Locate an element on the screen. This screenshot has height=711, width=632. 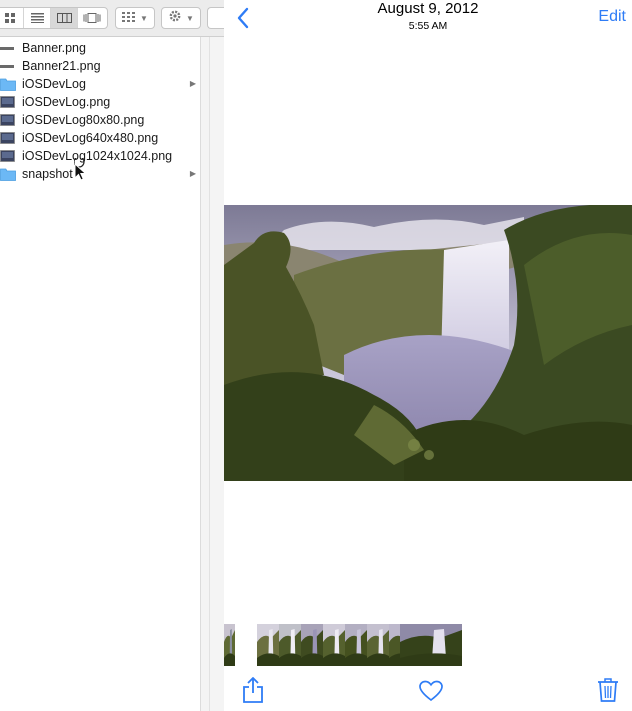
bottom-toolbar is located at coordinates (428, 690).